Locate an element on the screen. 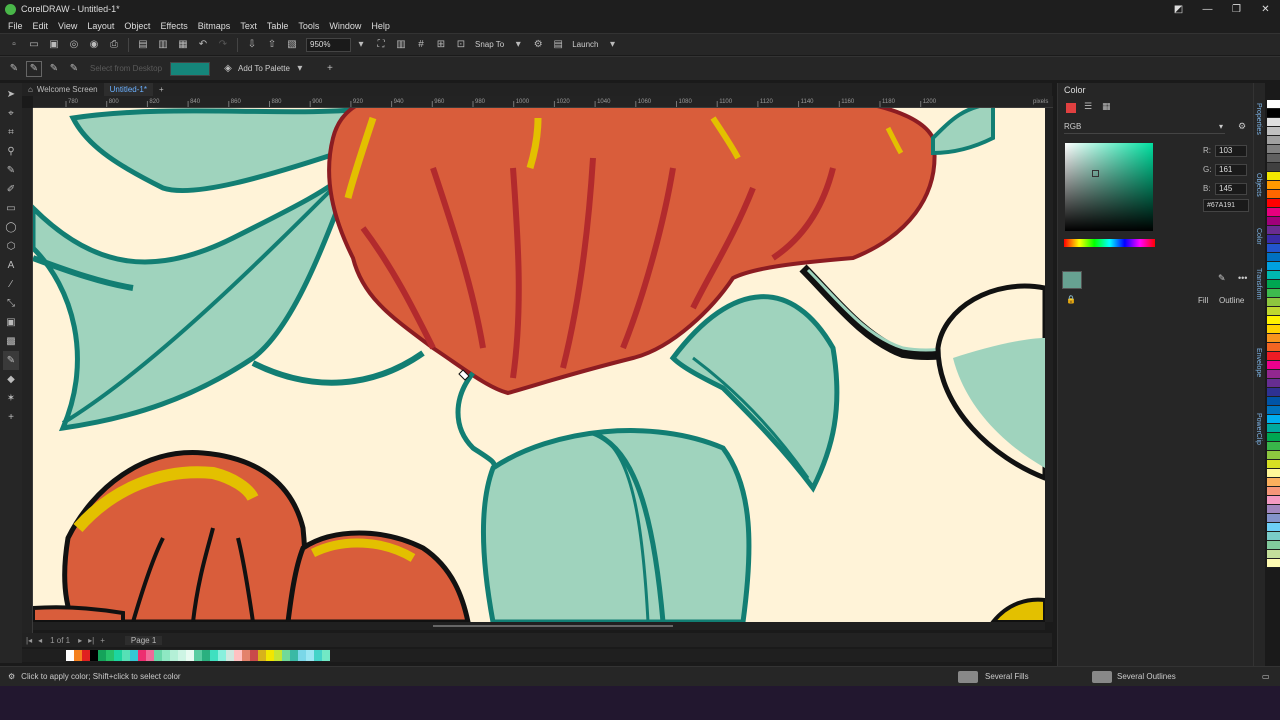 This screenshot has width=1280, height=720. polygon-tool-icon: ⬡ is located at coordinates (11, 246).